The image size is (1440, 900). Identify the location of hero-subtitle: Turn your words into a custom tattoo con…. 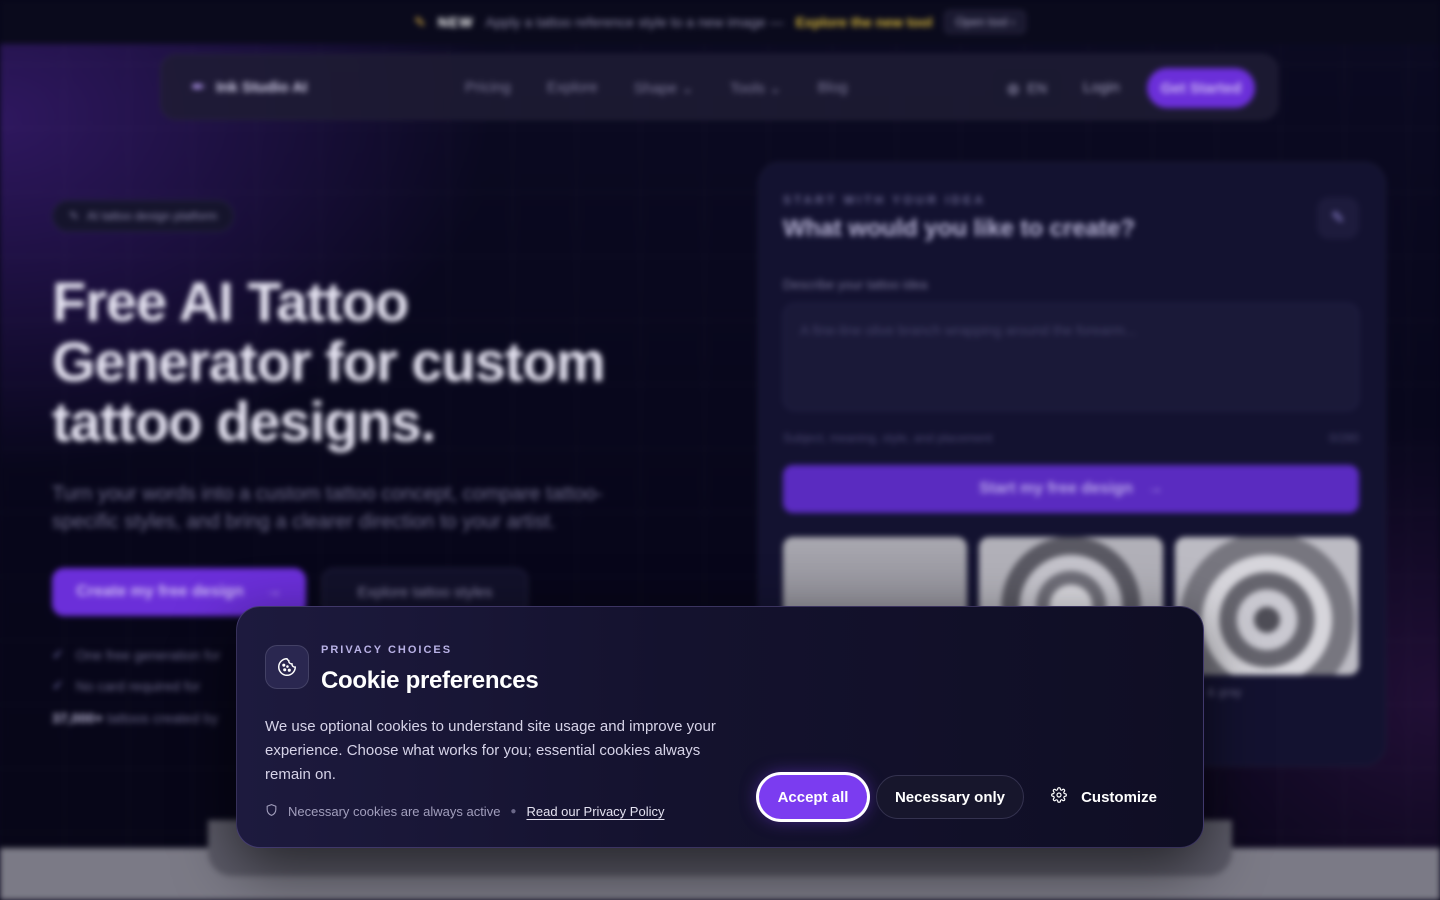
(327, 508).